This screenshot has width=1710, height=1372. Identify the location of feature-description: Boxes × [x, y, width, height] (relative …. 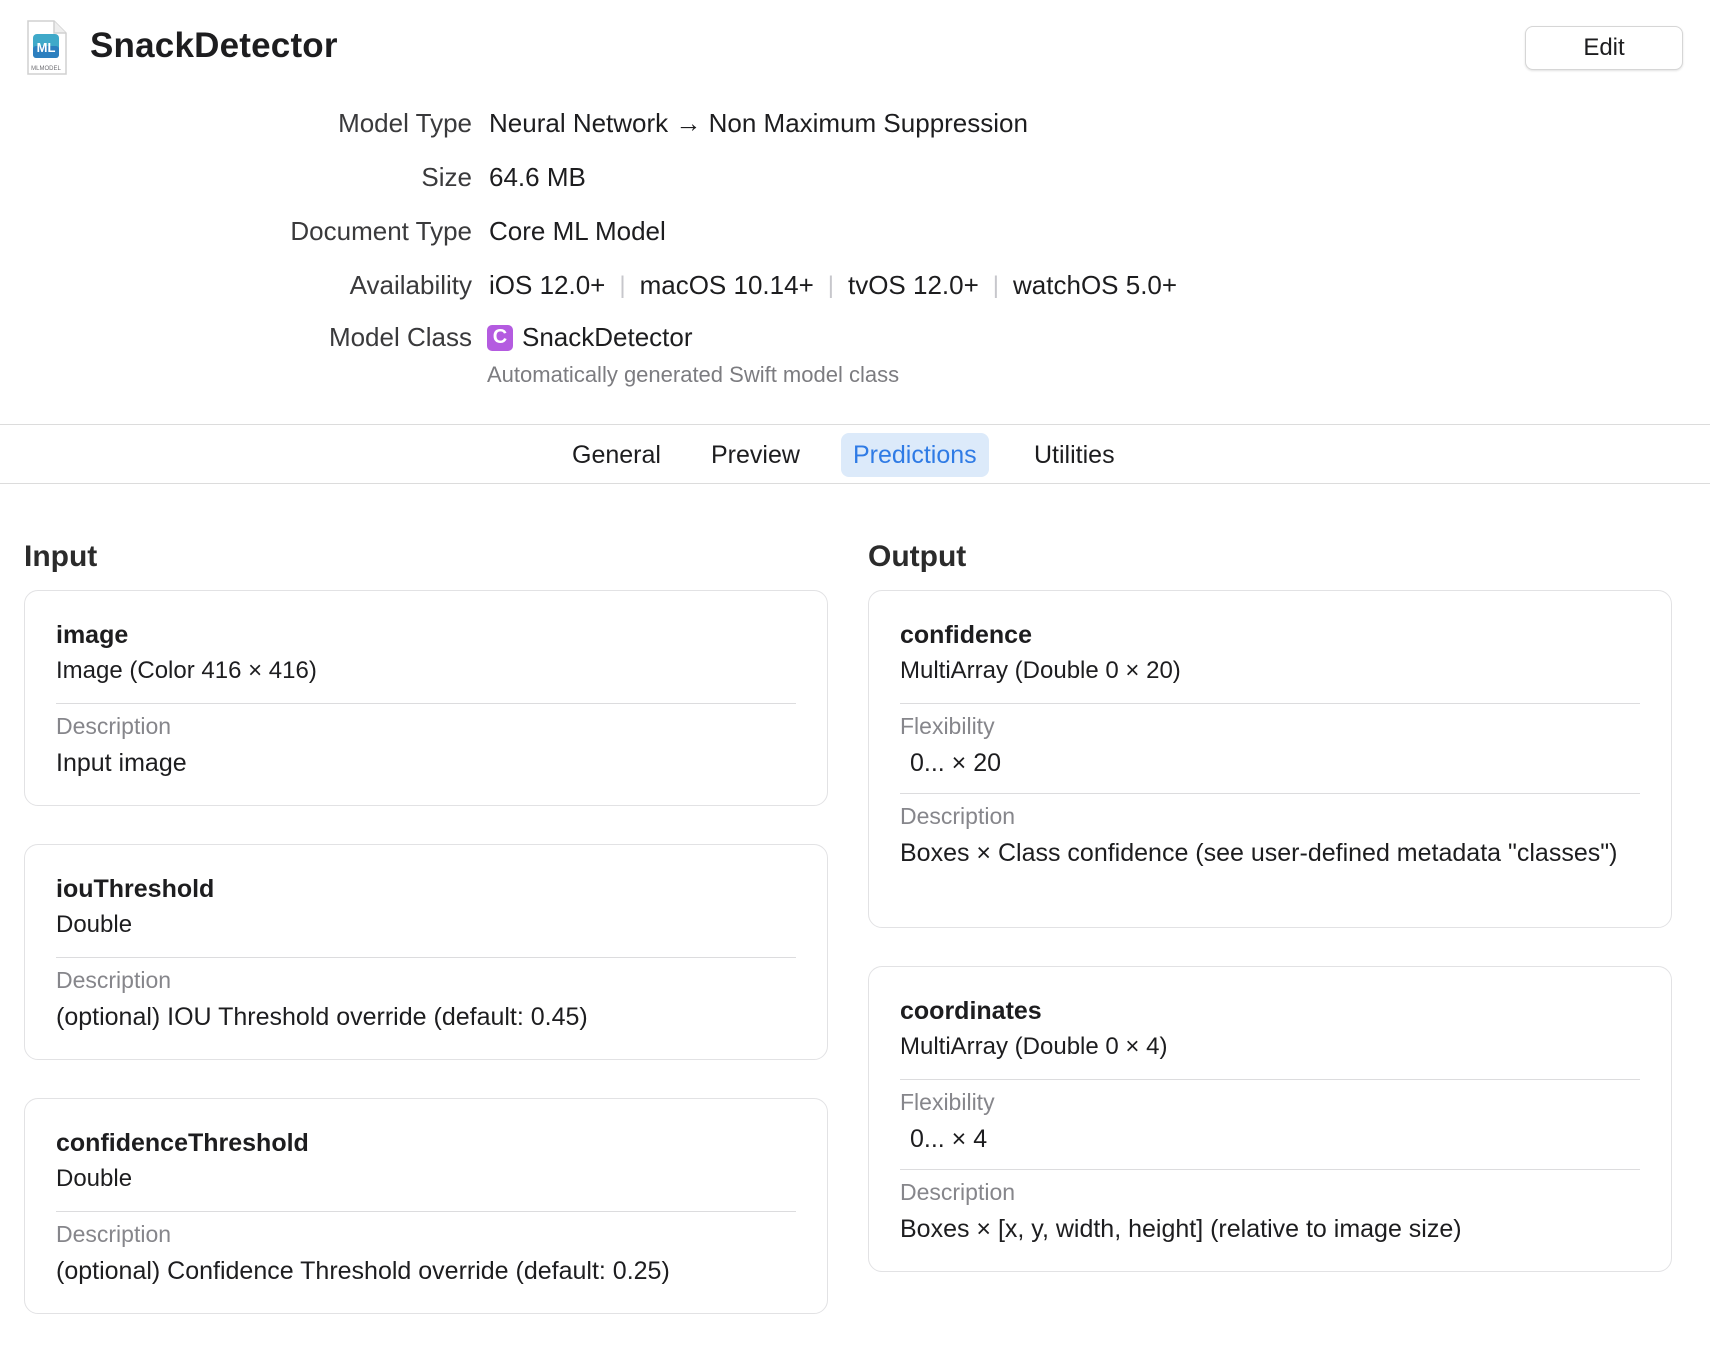
(1181, 1229).